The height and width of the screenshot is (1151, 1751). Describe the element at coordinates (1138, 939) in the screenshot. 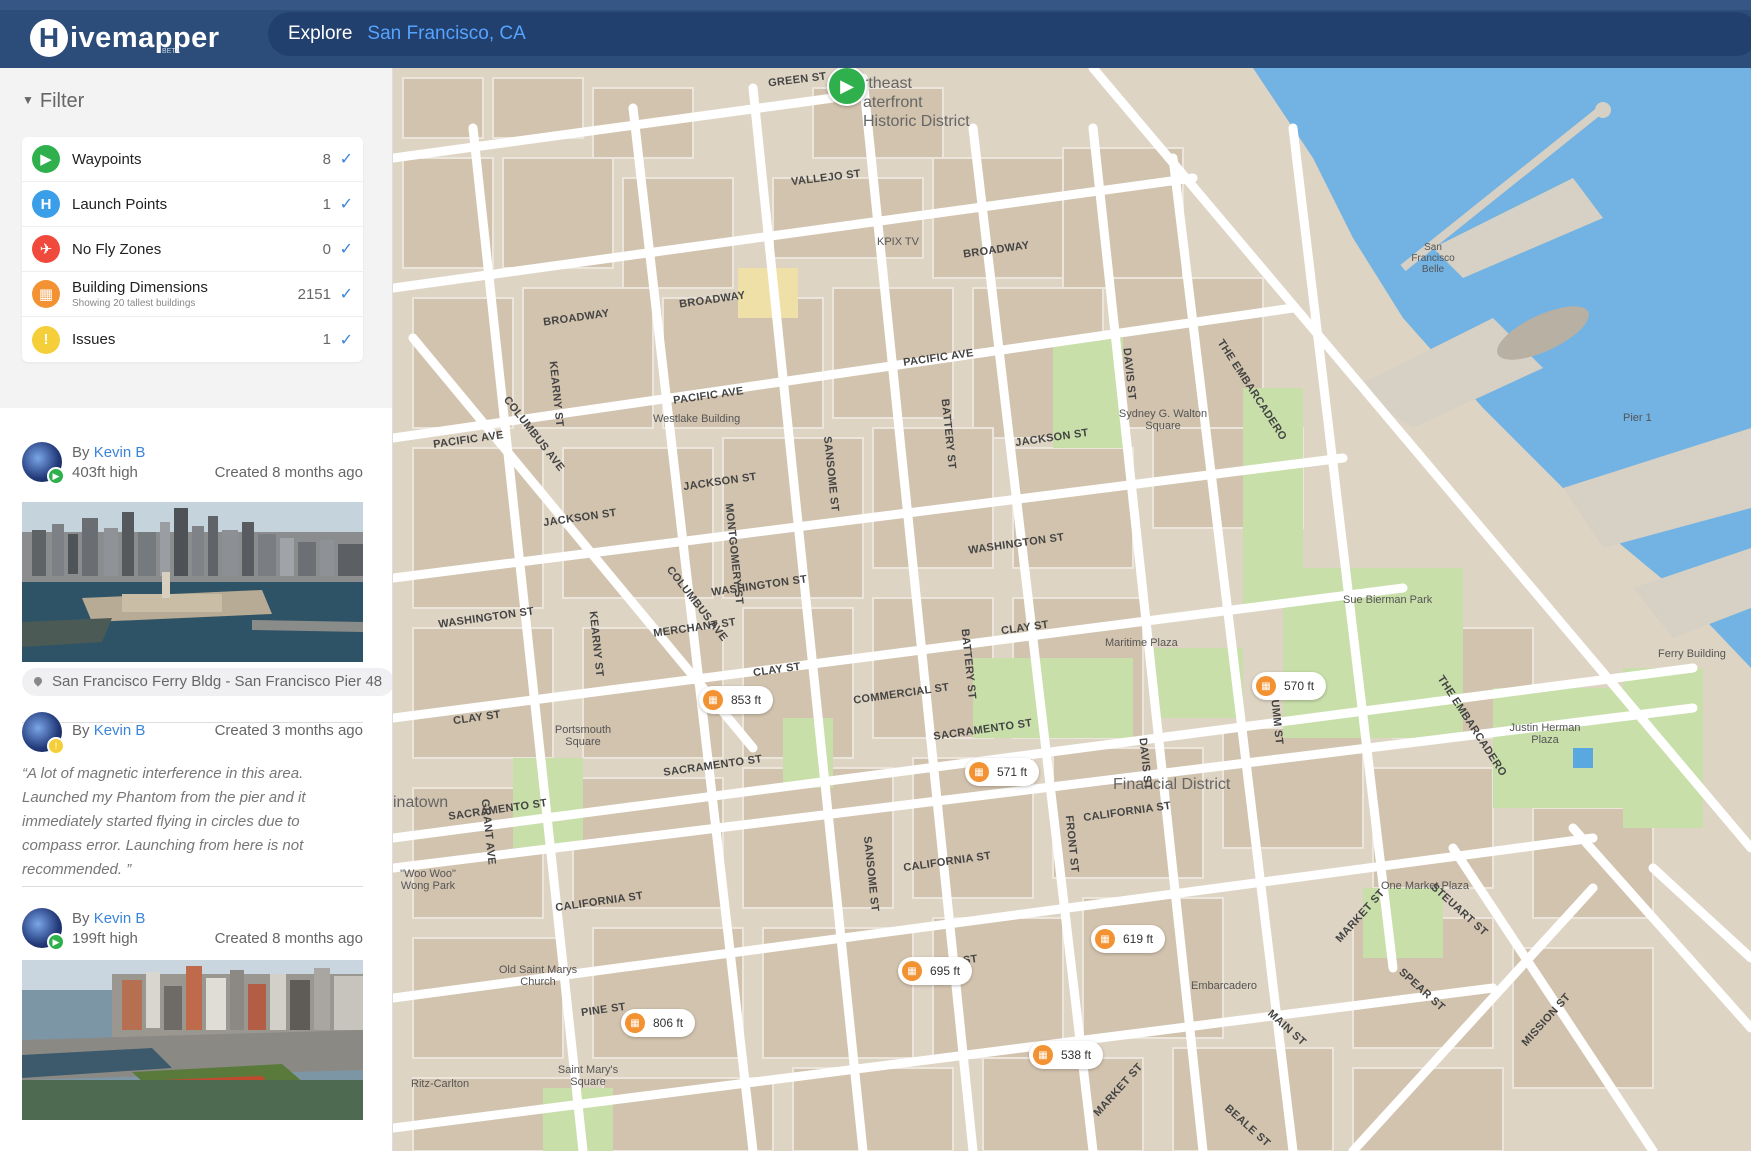

I see `building-height: 619 ft` at that location.